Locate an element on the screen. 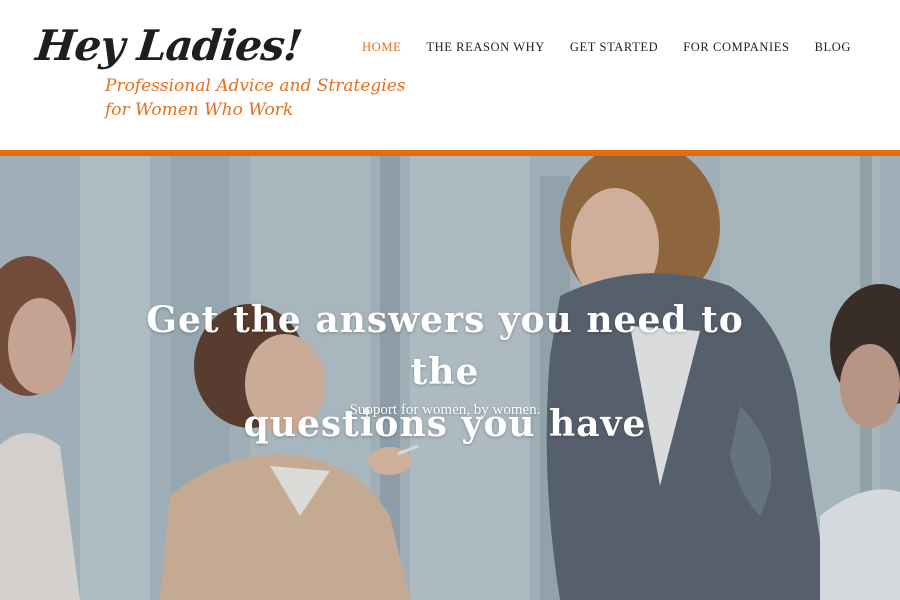  nav-item-for-companies: FOR COMPANIES is located at coordinates (736, 47).